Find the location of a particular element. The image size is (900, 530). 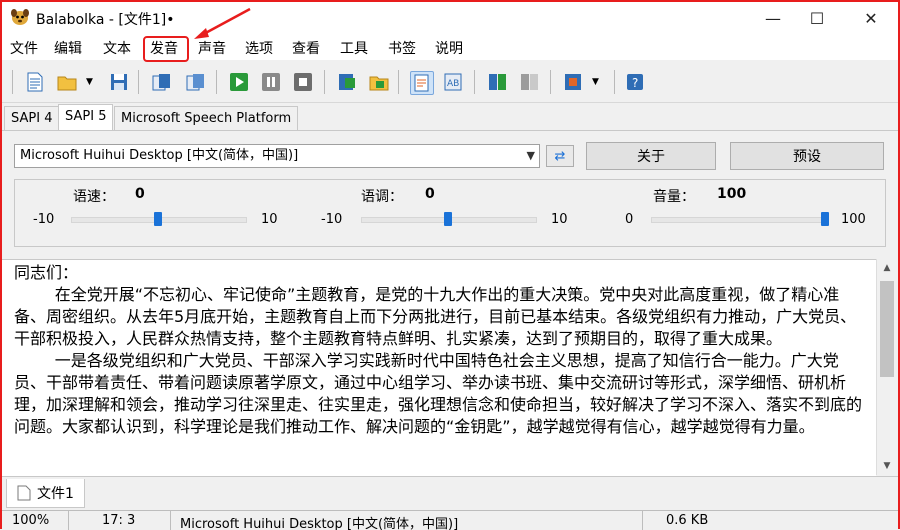

tab-sapi5: SAPI 5 is located at coordinates (86, 117).